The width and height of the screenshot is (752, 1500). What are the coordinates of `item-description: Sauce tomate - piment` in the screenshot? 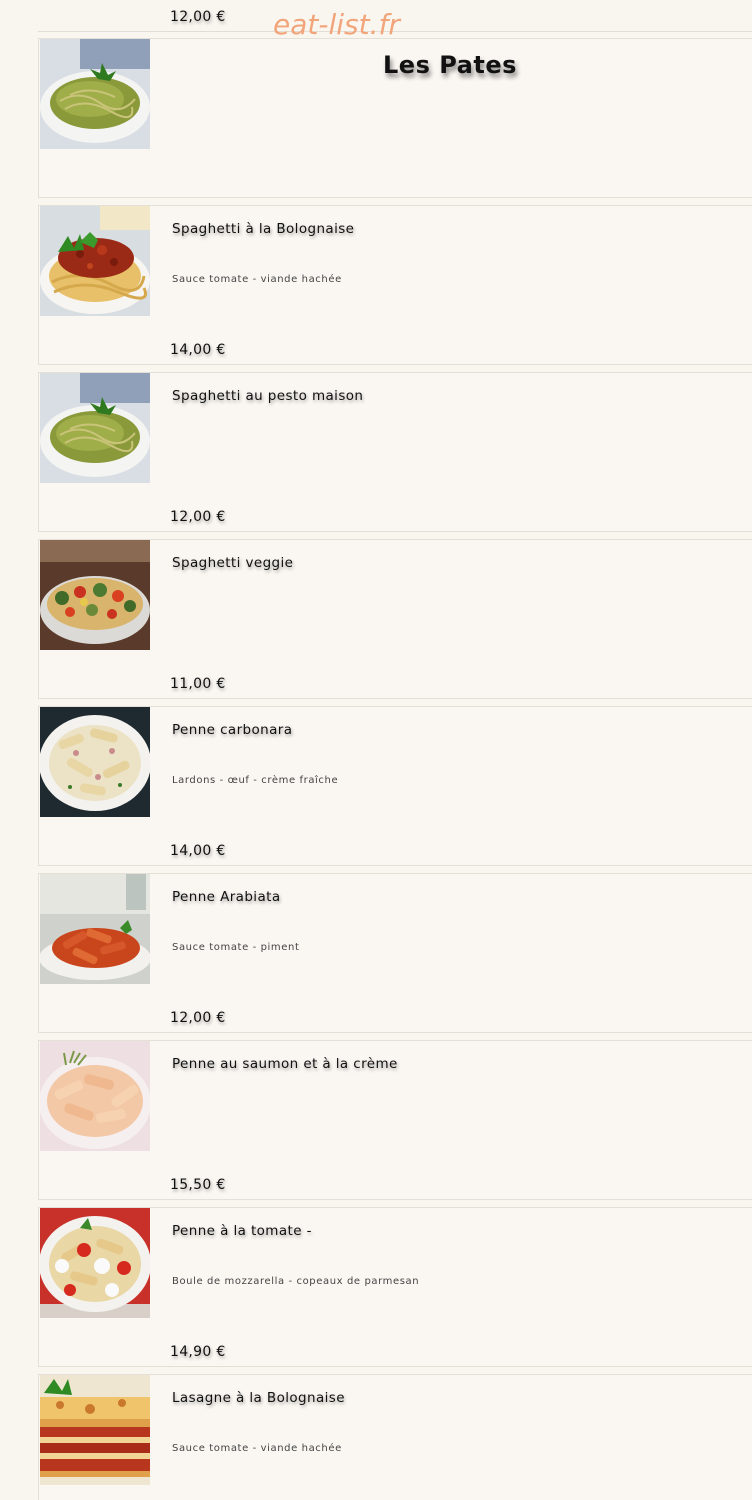 It's located at (236, 947).